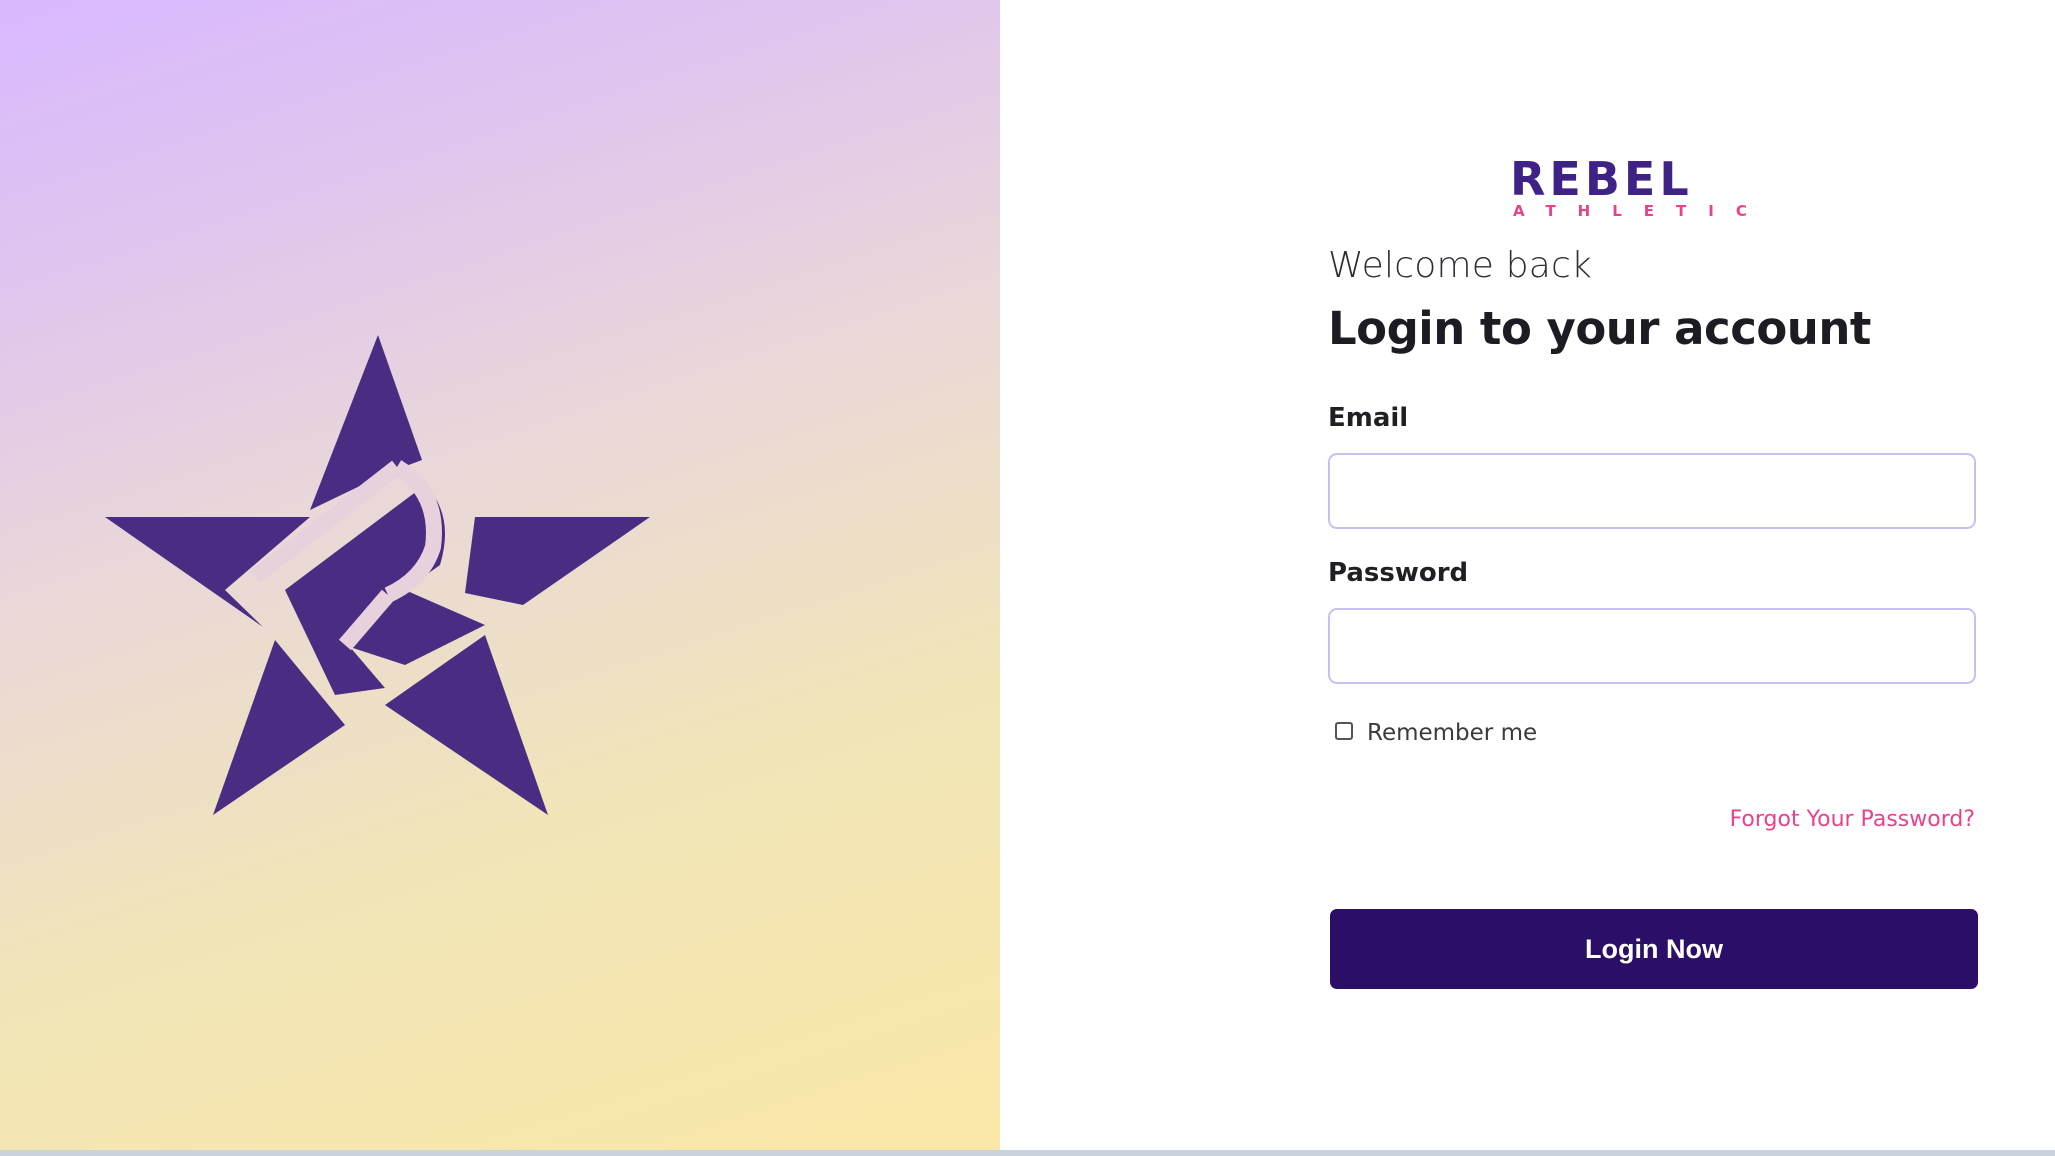  I want to click on welcome-text: Welcome back, so click(1460, 265).